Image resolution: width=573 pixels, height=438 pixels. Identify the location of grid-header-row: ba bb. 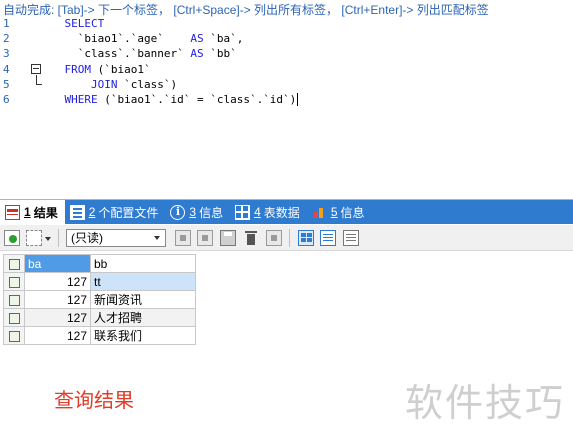
(99, 263).